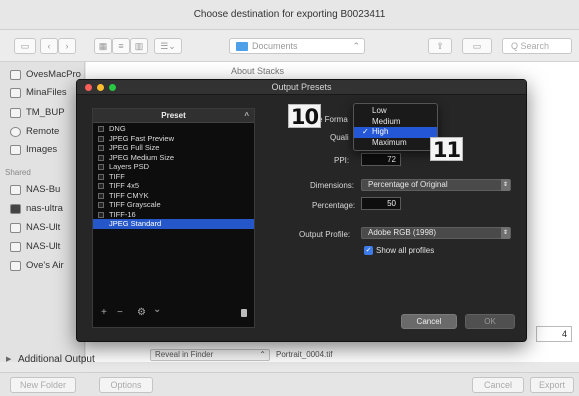 The height and width of the screenshot is (396, 579). Describe the element at coordinates (537, 46) in the screenshot. I see `search-input: Q Search` at that location.